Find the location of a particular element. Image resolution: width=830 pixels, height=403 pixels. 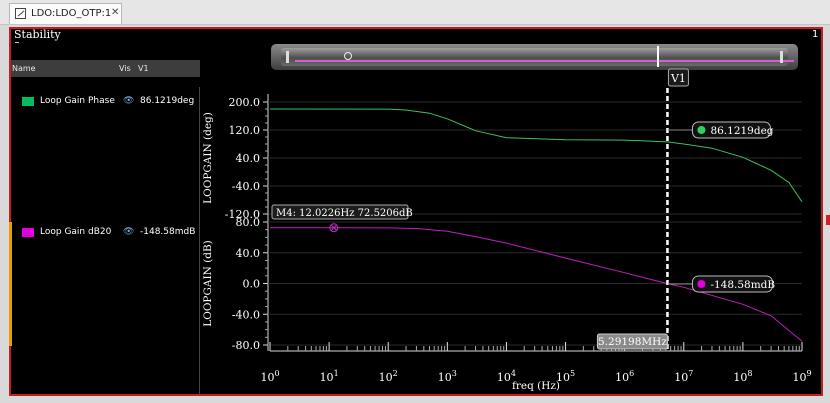

y-tick-label: 200.0 is located at coordinates (245, 102).